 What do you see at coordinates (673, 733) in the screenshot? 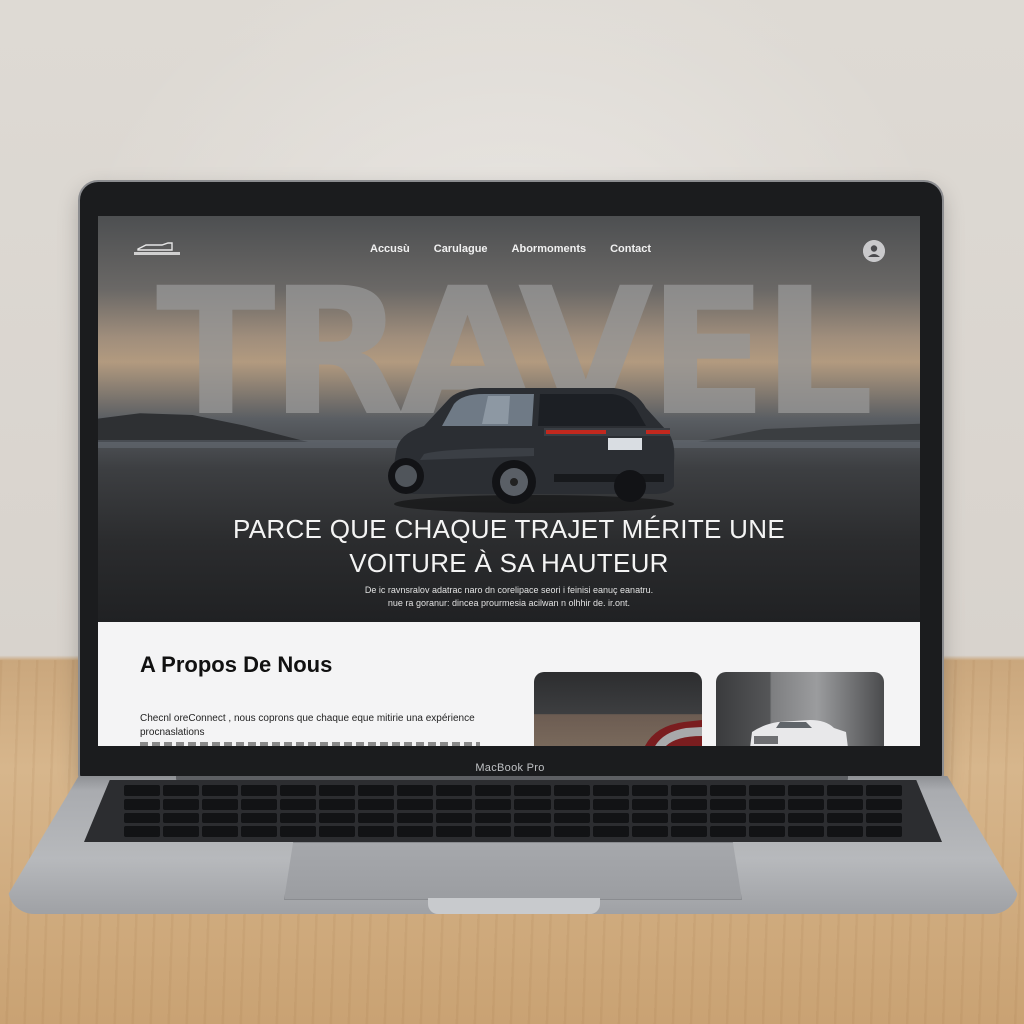
I see `red-car-corner-image` at bounding box center [673, 733].